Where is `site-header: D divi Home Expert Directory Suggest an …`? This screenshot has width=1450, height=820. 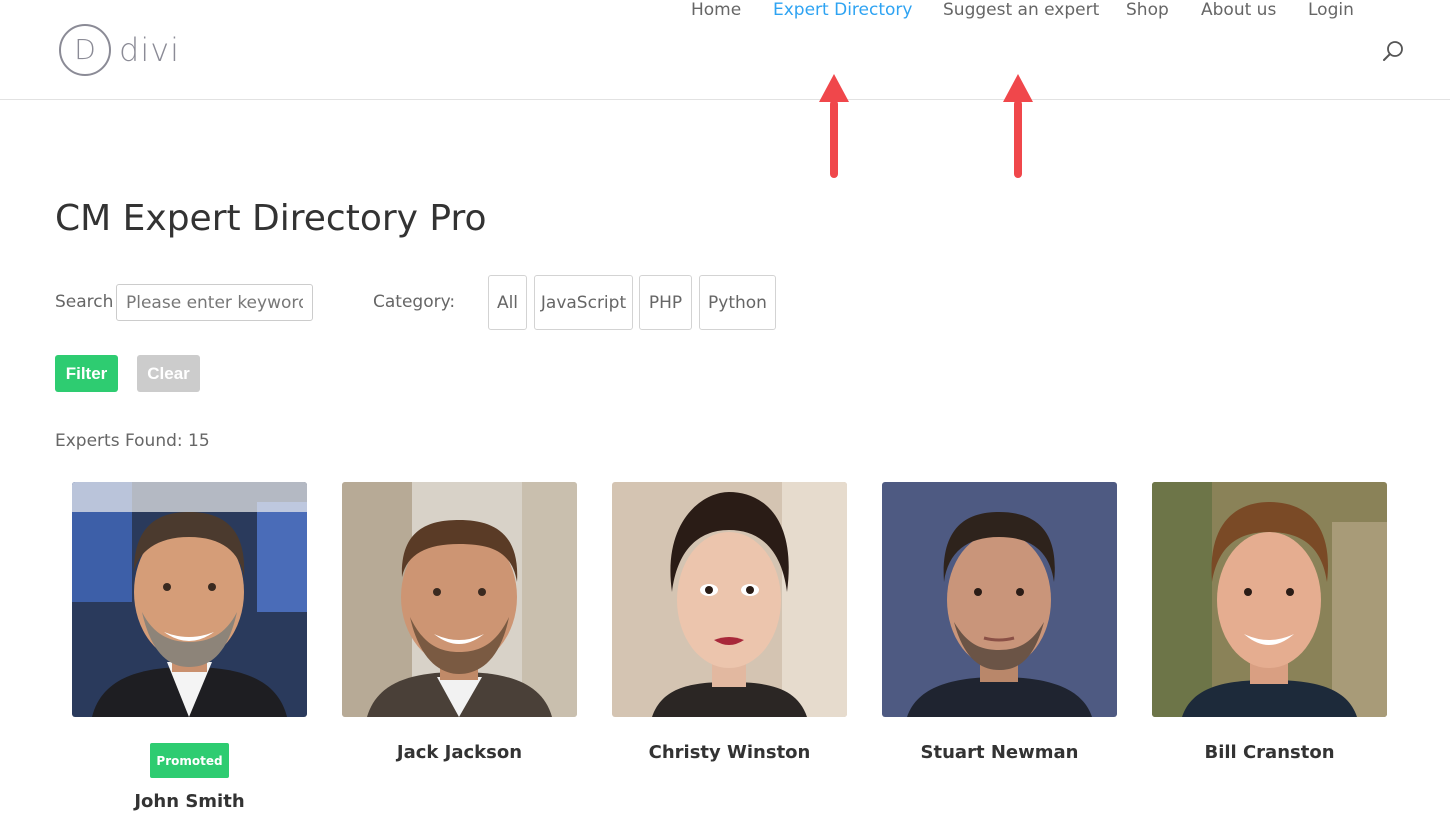 site-header: D divi Home Expert Directory Suggest an … is located at coordinates (725, 50).